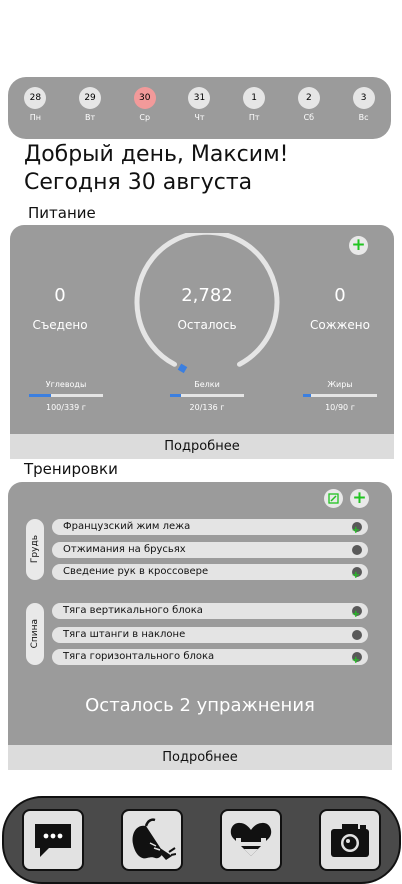 The height and width of the screenshot is (884, 402). What do you see at coordinates (363, 98) in the screenshot?
I see `day-number: 3` at bounding box center [363, 98].